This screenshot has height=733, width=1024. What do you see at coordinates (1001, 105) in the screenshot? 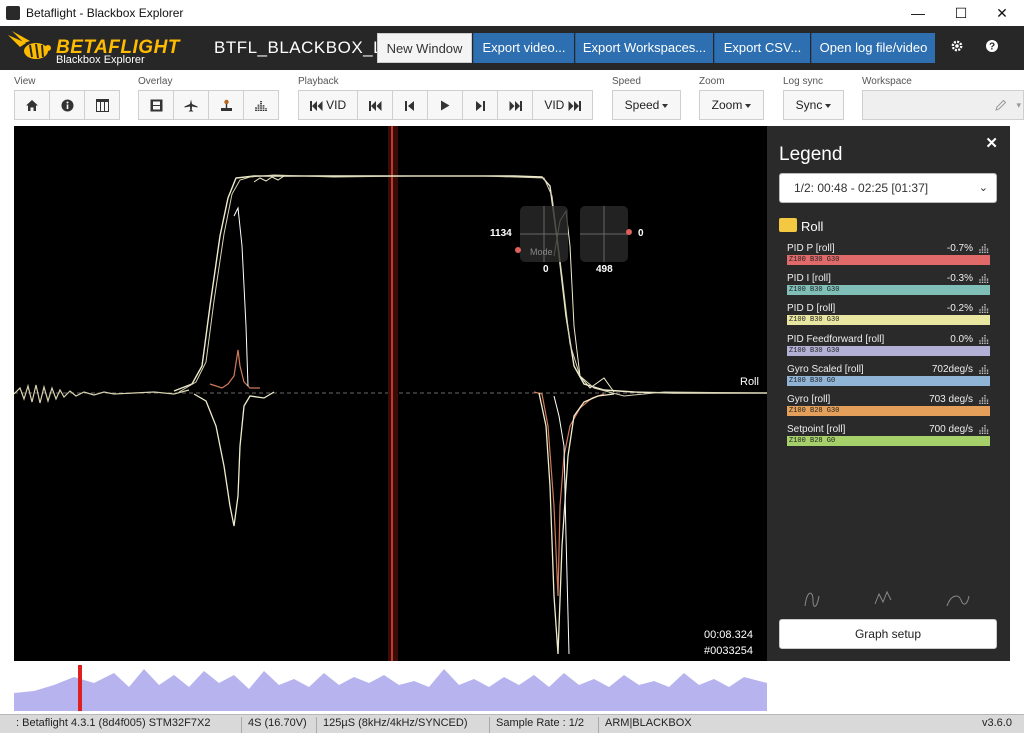
I see `pencil-icon` at bounding box center [1001, 105].